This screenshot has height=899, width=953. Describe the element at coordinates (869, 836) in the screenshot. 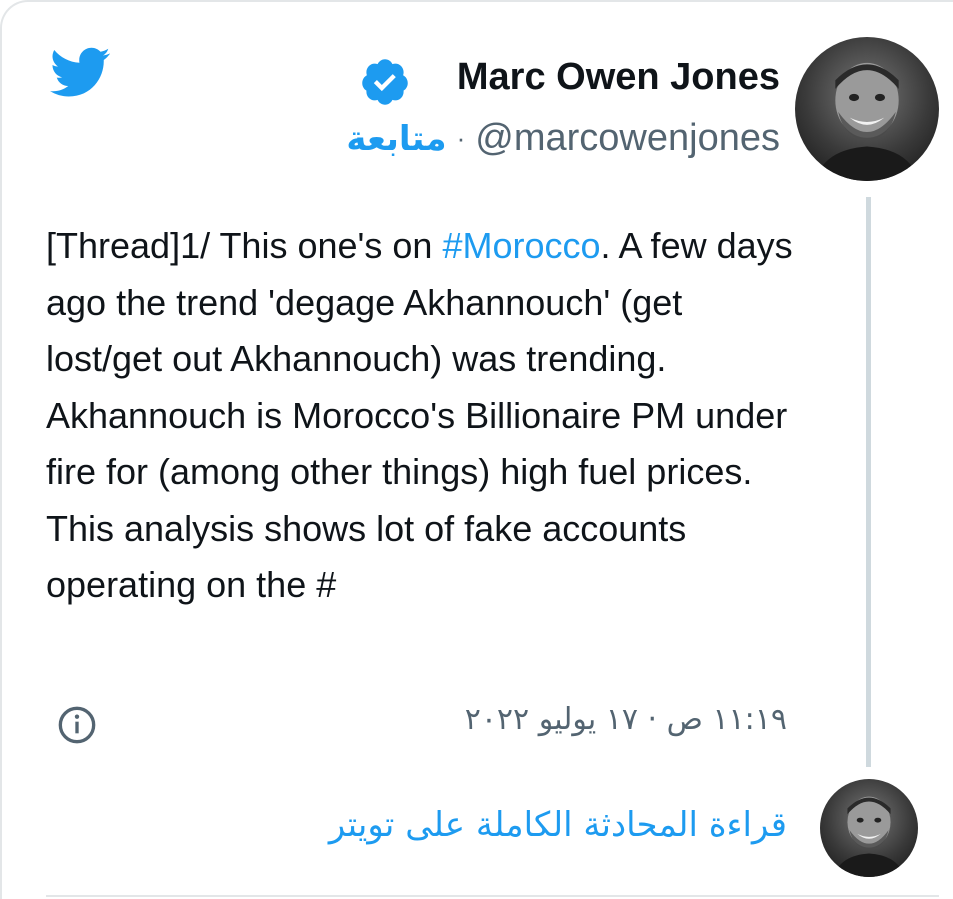

I see `avatar-photo-small` at that location.